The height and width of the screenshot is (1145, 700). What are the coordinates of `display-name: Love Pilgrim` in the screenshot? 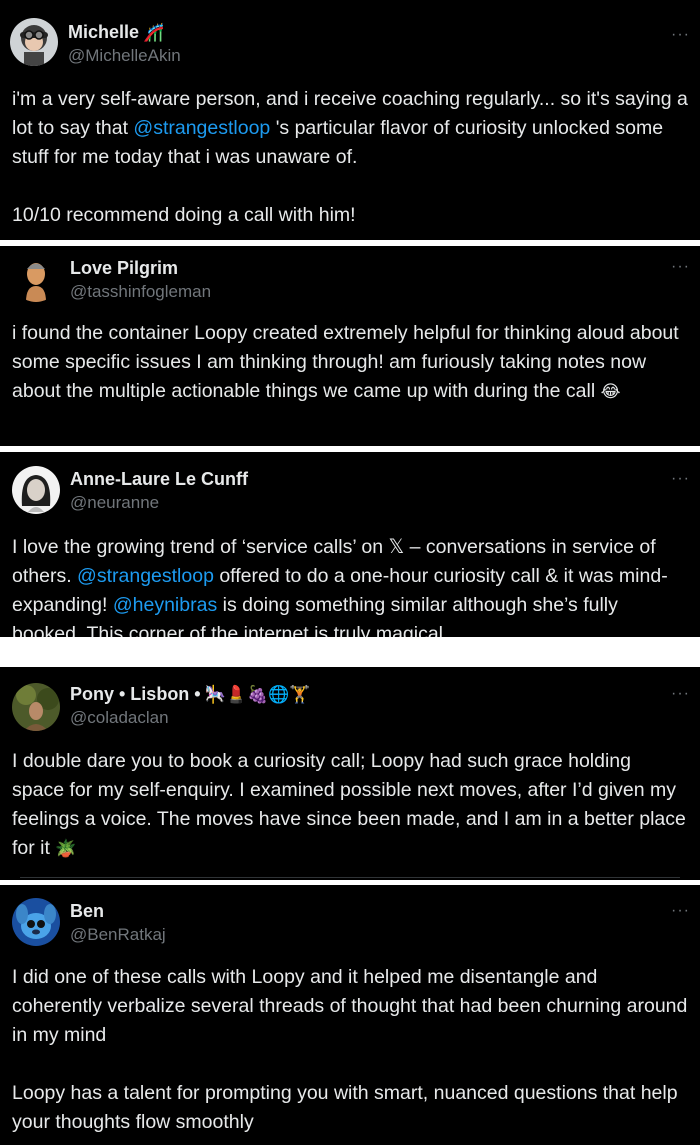 It's located at (124, 268).